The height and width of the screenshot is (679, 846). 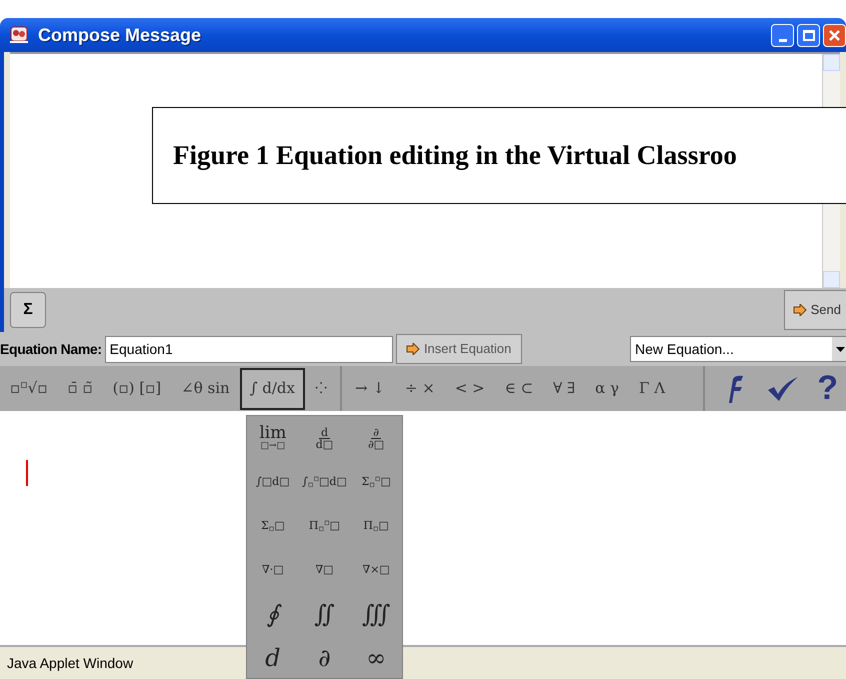 I want to click on text-cursor, so click(x=27, y=473).